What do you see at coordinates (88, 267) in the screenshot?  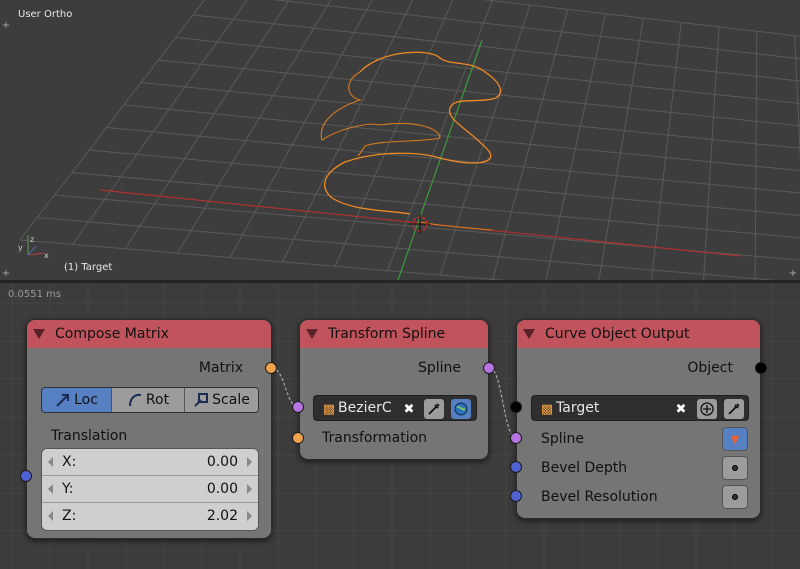 I see `active-object-label: (1) Target` at bounding box center [88, 267].